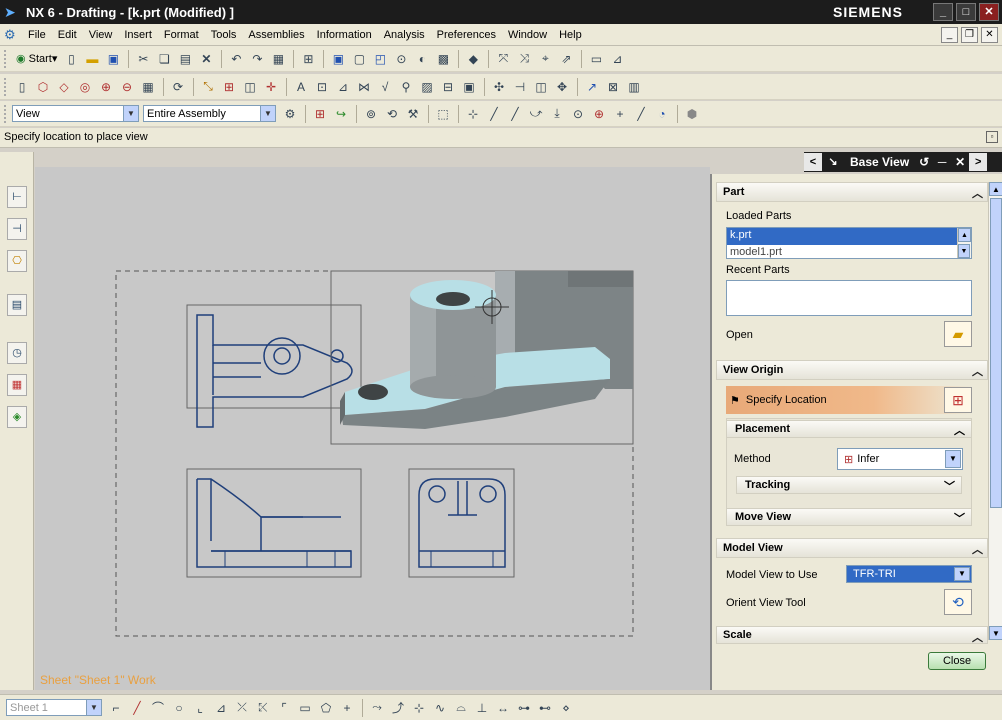 This screenshot has width=1002, height=720. What do you see at coordinates (503, 59) in the screenshot?
I see `select-view-icon: ⤧` at bounding box center [503, 59].